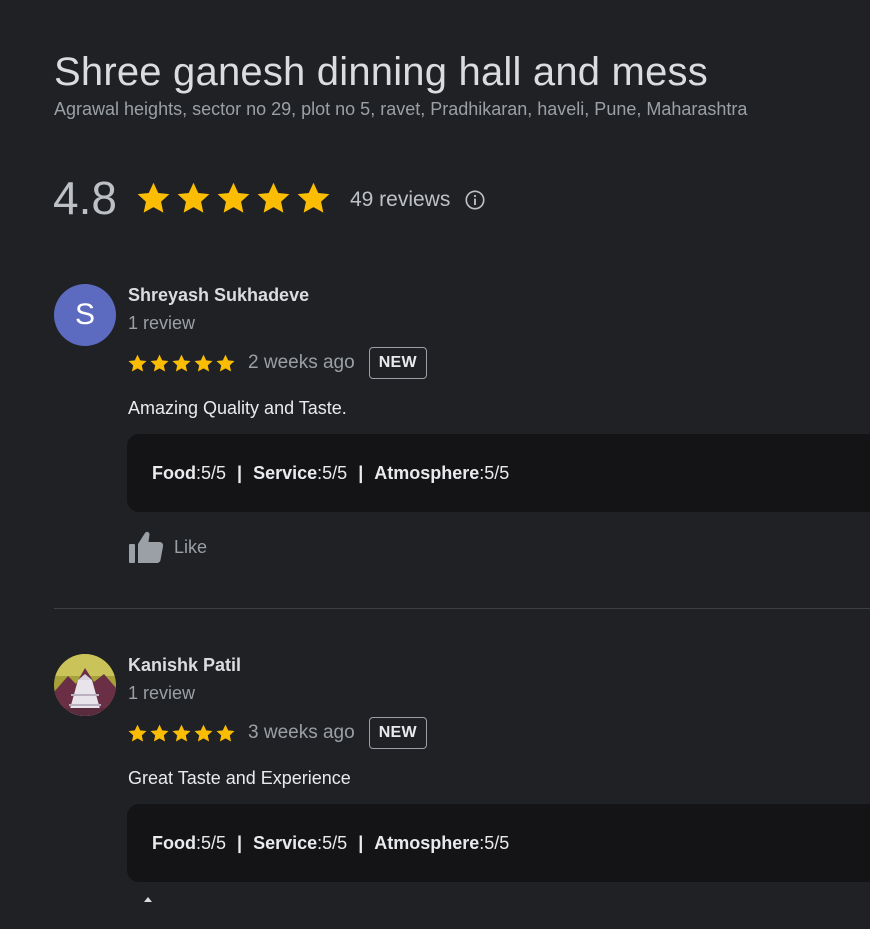 The height and width of the screenshot is (929, 870). What do you see at coordinates (148, 899) in the screenshot?
I see `like-icon-partial` at bounding box center [148, 899].